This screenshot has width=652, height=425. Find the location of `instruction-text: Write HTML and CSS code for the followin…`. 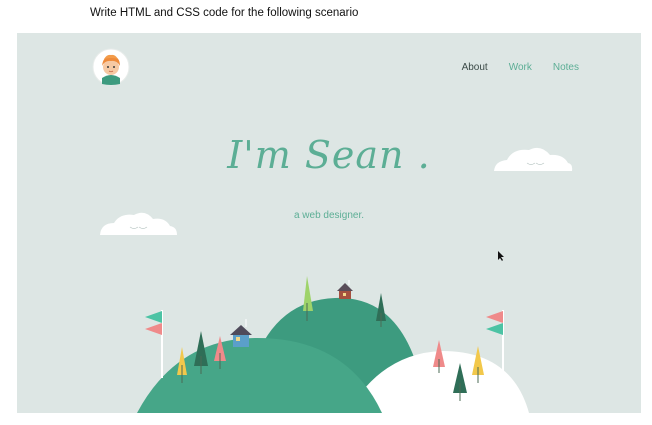

instruction-text: Write HTML and CSS code for the followin… is located at coordinates (224, 13).